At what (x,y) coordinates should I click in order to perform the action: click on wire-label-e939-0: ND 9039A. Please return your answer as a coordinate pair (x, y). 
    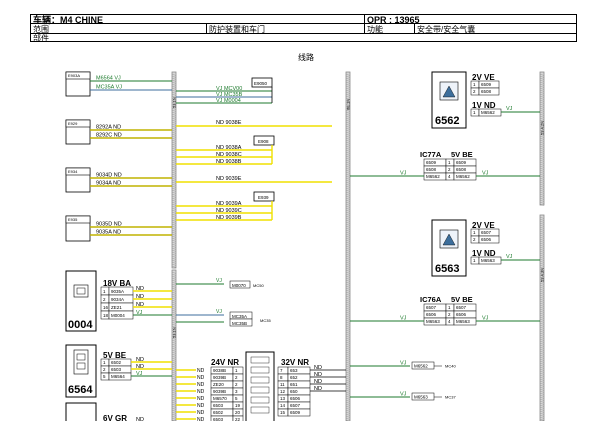
    Looking at the image, I should click on (229, 204).